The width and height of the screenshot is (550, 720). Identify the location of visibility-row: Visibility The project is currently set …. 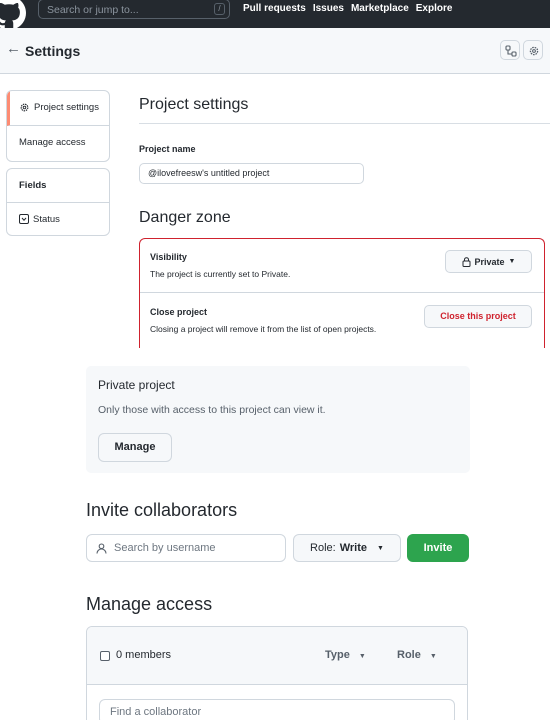
(342, 266).